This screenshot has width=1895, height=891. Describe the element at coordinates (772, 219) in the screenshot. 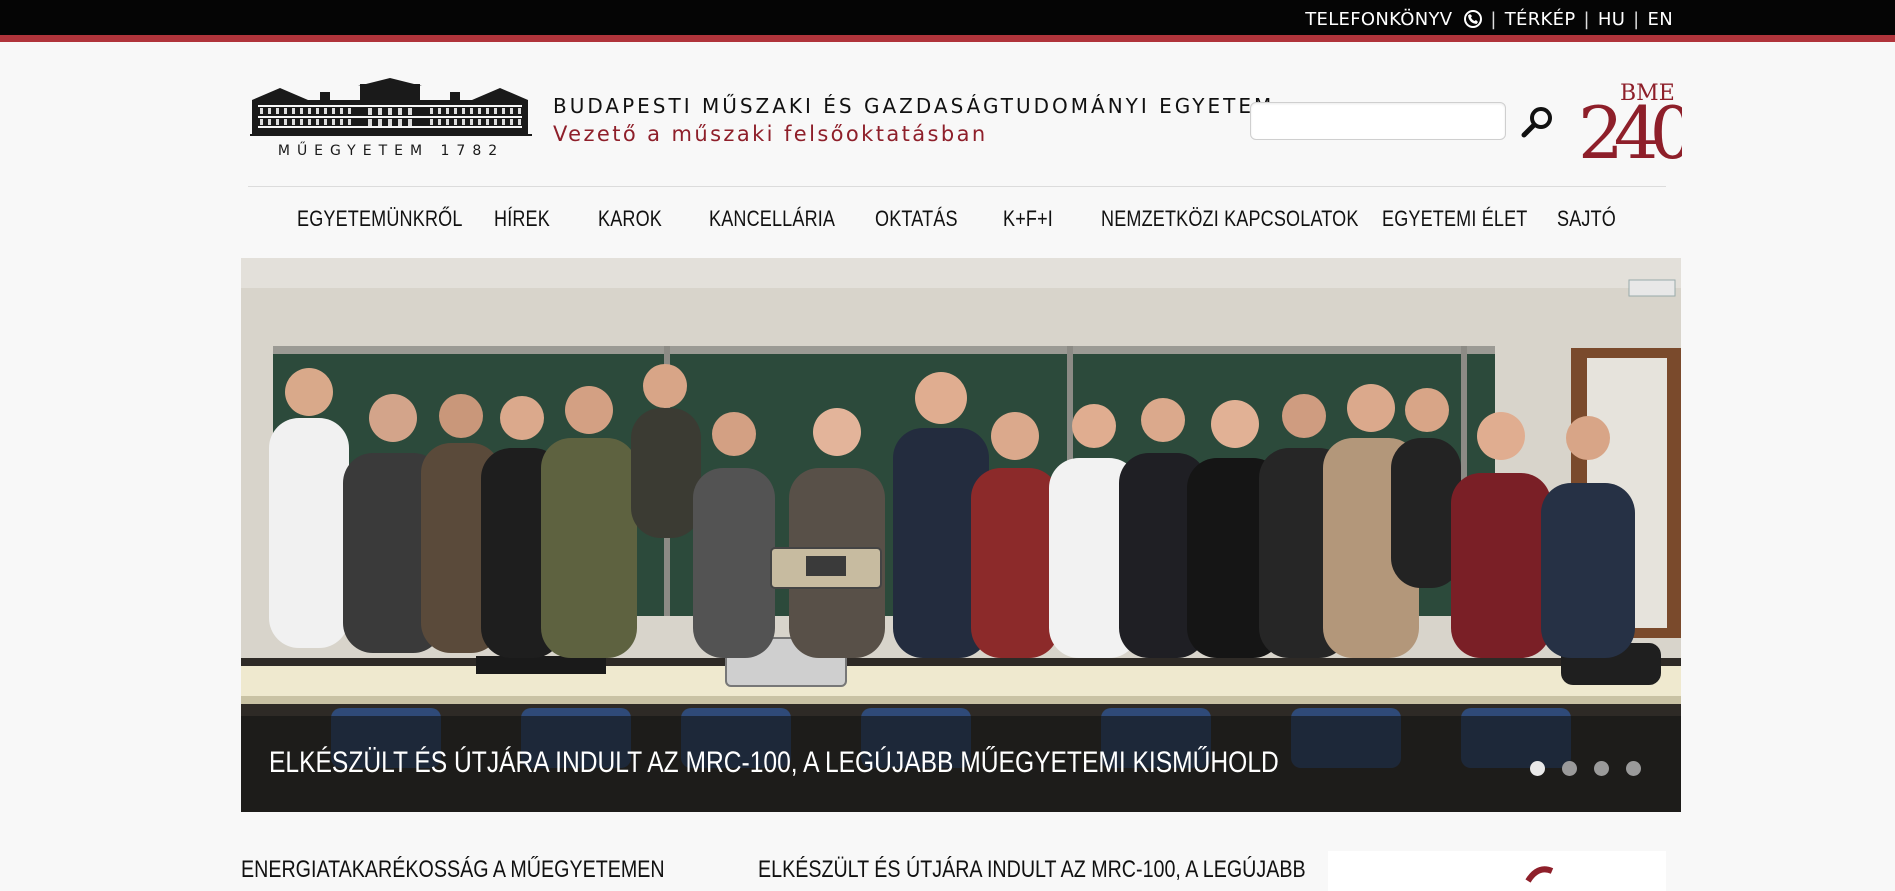

I see `nav-item-chancellery: KANCELLÁRIA` at that location.